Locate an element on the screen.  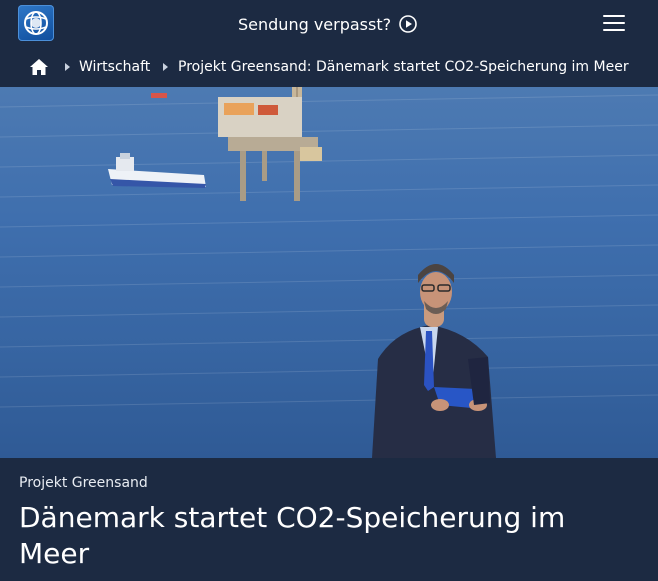
tagesschau-logo-icon is located at coordinates (36, 23).